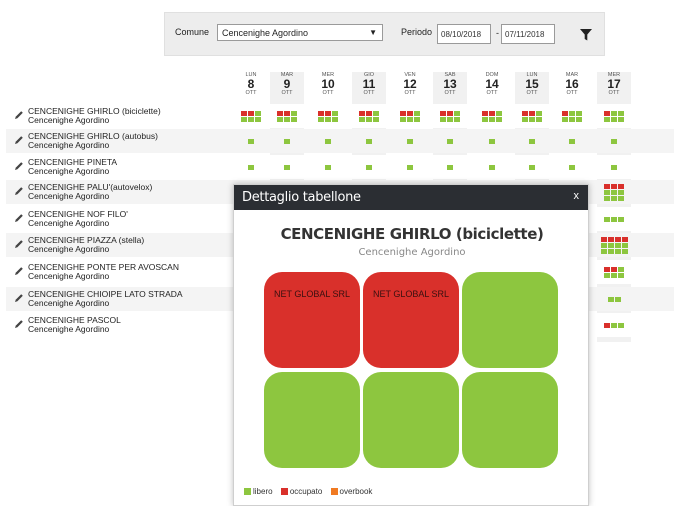 Image resolution: width=679 pixels, height=506 pixels. Describe the element at coordinates (528, 34) in the screenshot. I see `date-to-input: 07/11/2018` at that location.